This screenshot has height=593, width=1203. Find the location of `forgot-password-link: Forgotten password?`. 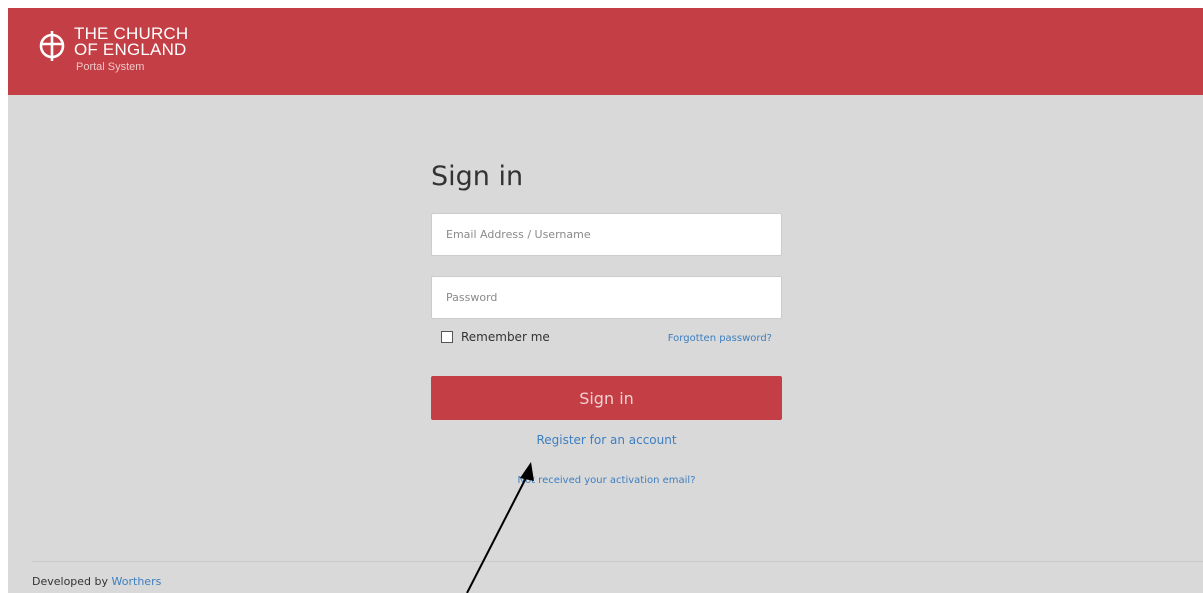

forgot-password-link: Forgotten password? is located at coordinates (720, 338).